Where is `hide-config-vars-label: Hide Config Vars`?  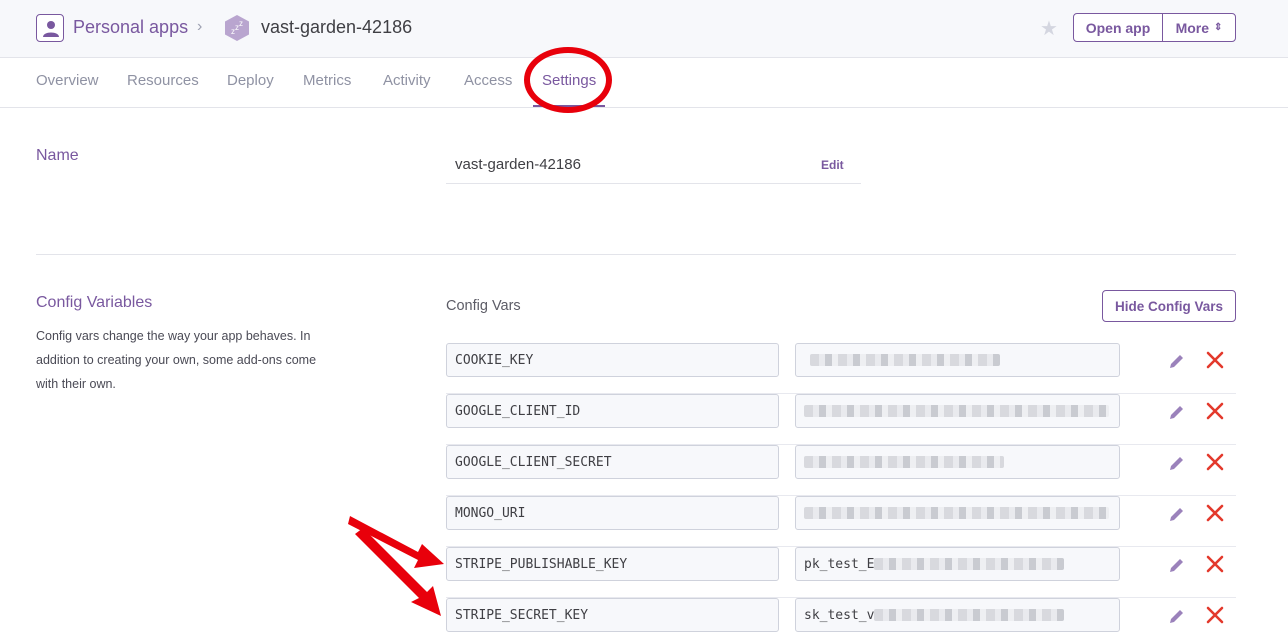
hide-config-vars-label: Hide Config Vars is located at coordinates (1169, 306).